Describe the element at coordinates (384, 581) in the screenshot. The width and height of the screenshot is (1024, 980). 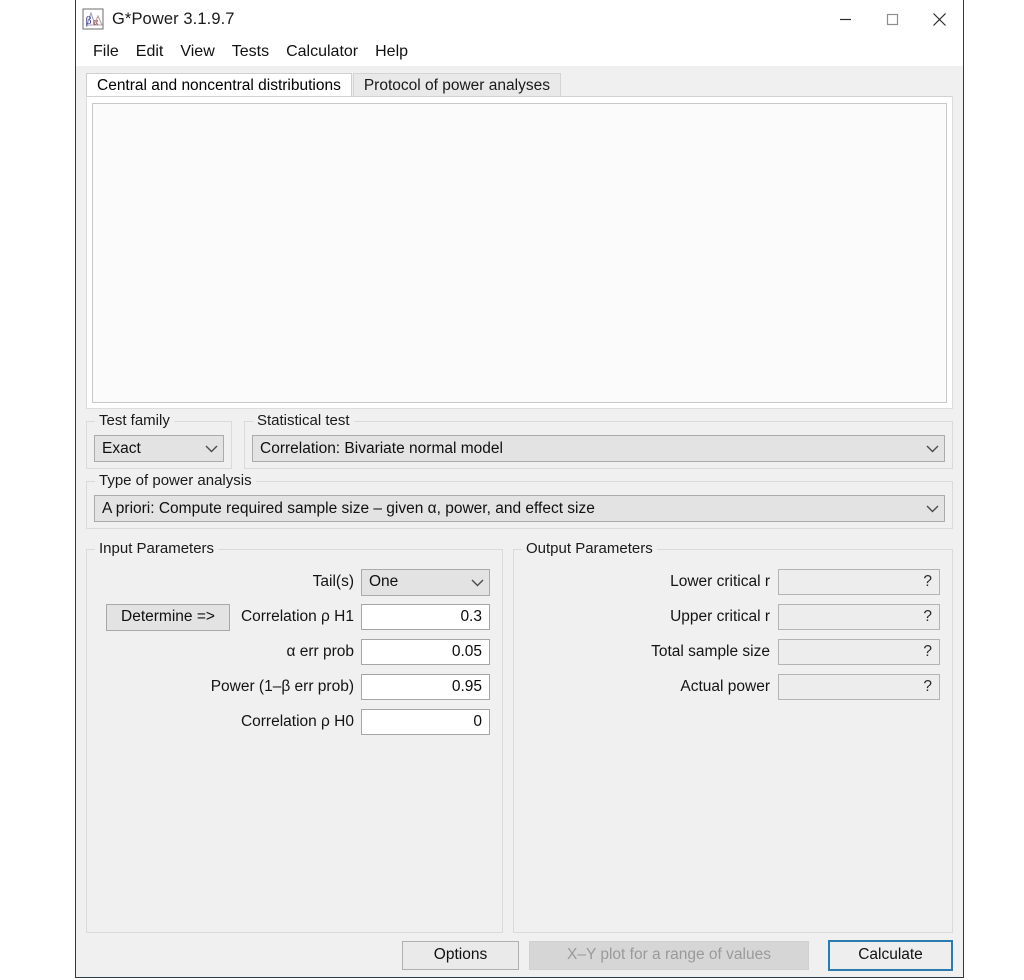
I see `tails-value: One` at that location.